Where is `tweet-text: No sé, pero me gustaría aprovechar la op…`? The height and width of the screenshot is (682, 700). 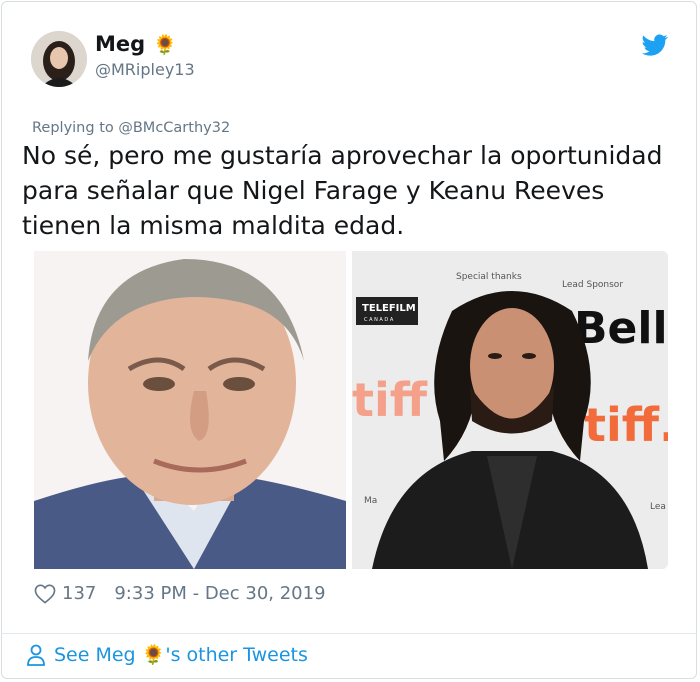
tweet-text: No sé, pero me gustaría aprovechar la op… is located at coordinates (342, 190).